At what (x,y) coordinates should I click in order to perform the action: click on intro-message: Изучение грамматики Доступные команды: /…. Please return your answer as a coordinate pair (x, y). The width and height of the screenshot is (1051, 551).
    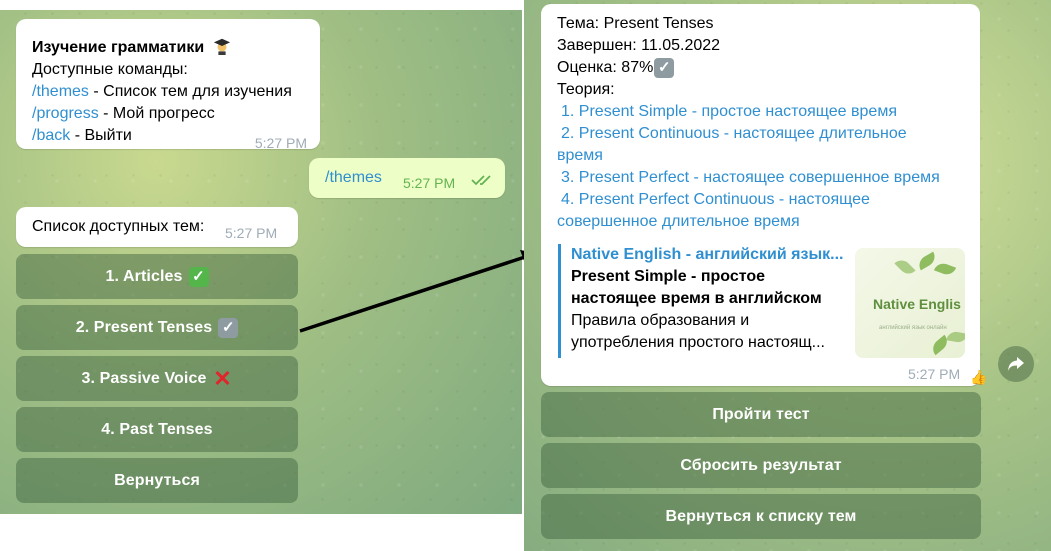
    Looking at the image, I should click on (168, 85).